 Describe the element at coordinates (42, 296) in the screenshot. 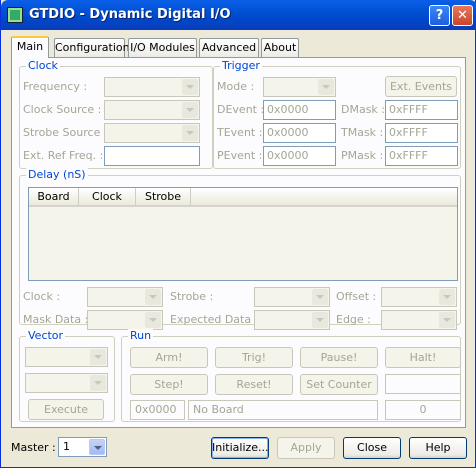

I see `delay-clock-label: Clock :` at that location.